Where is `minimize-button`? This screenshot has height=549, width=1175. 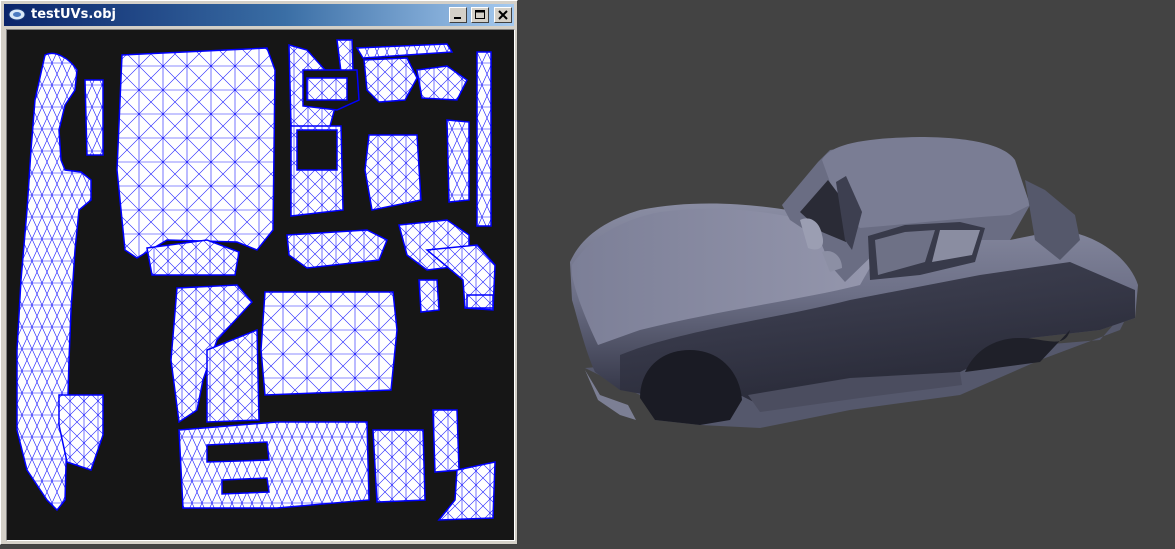
minimize-button is located at coordinates (458, 15).